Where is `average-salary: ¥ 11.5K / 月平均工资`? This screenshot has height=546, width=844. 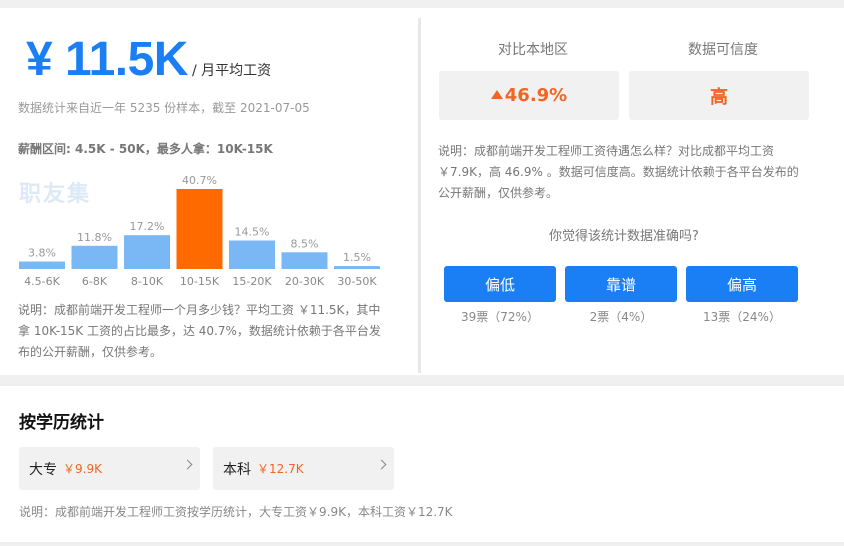
average-salary: ¥ 11.5K / 月平均工资 is located at coordinates (148, 60).